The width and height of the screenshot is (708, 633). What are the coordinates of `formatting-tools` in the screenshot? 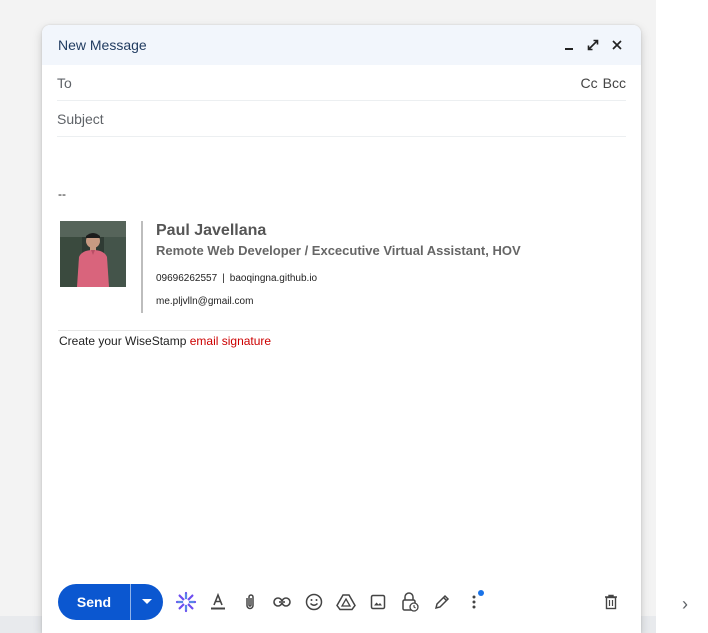 It's located at (330, 602).